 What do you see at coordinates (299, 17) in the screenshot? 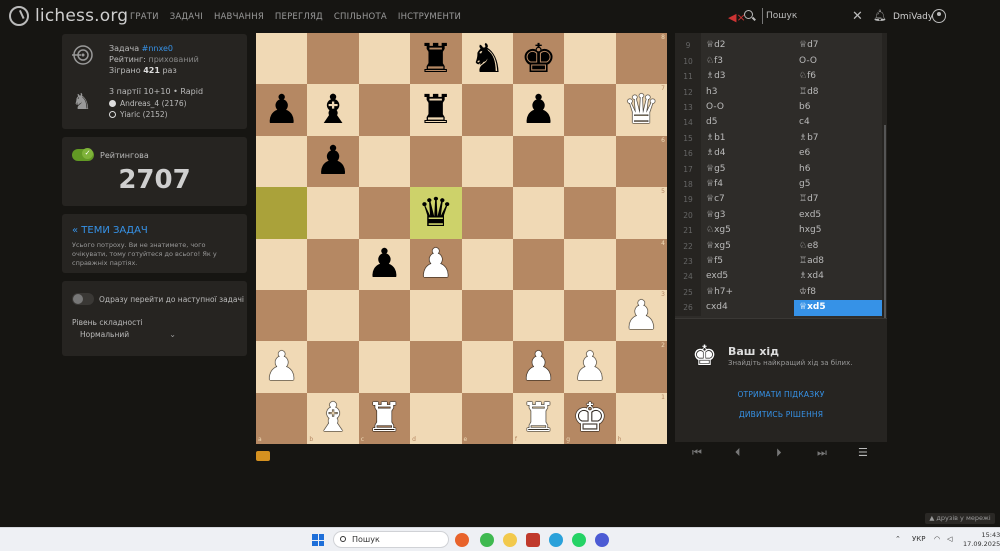
I see `nav-watch: ПЕРЕГЛЯД` at bounding box center [299, 17].